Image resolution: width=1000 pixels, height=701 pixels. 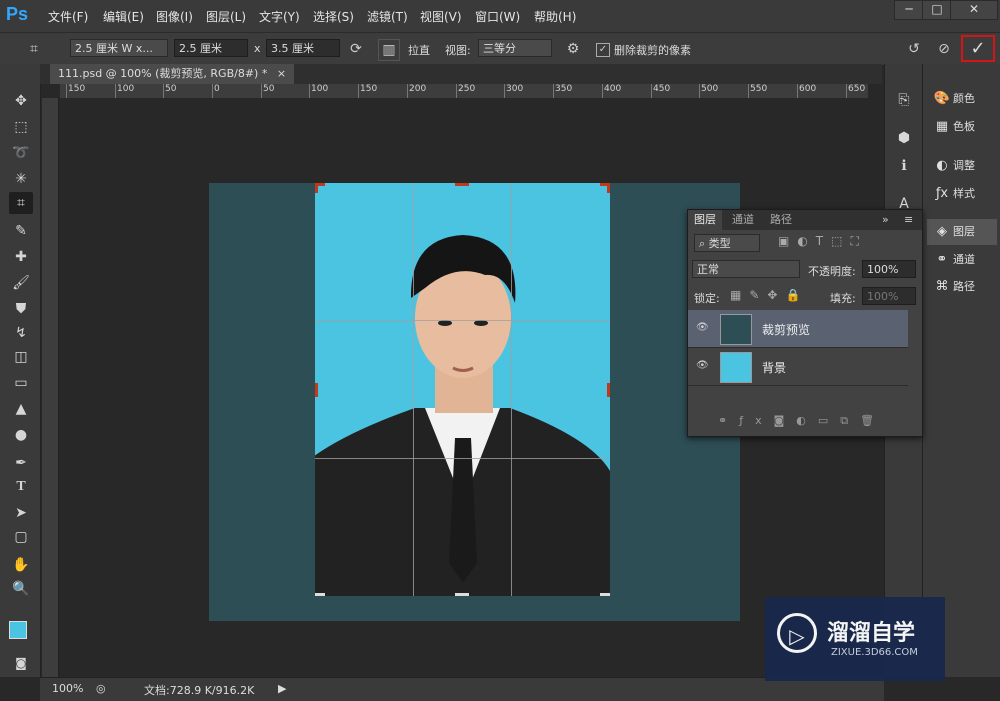 I want to click on clone-stamp-tool-icon: ⛊, so click(x=21, y=309).